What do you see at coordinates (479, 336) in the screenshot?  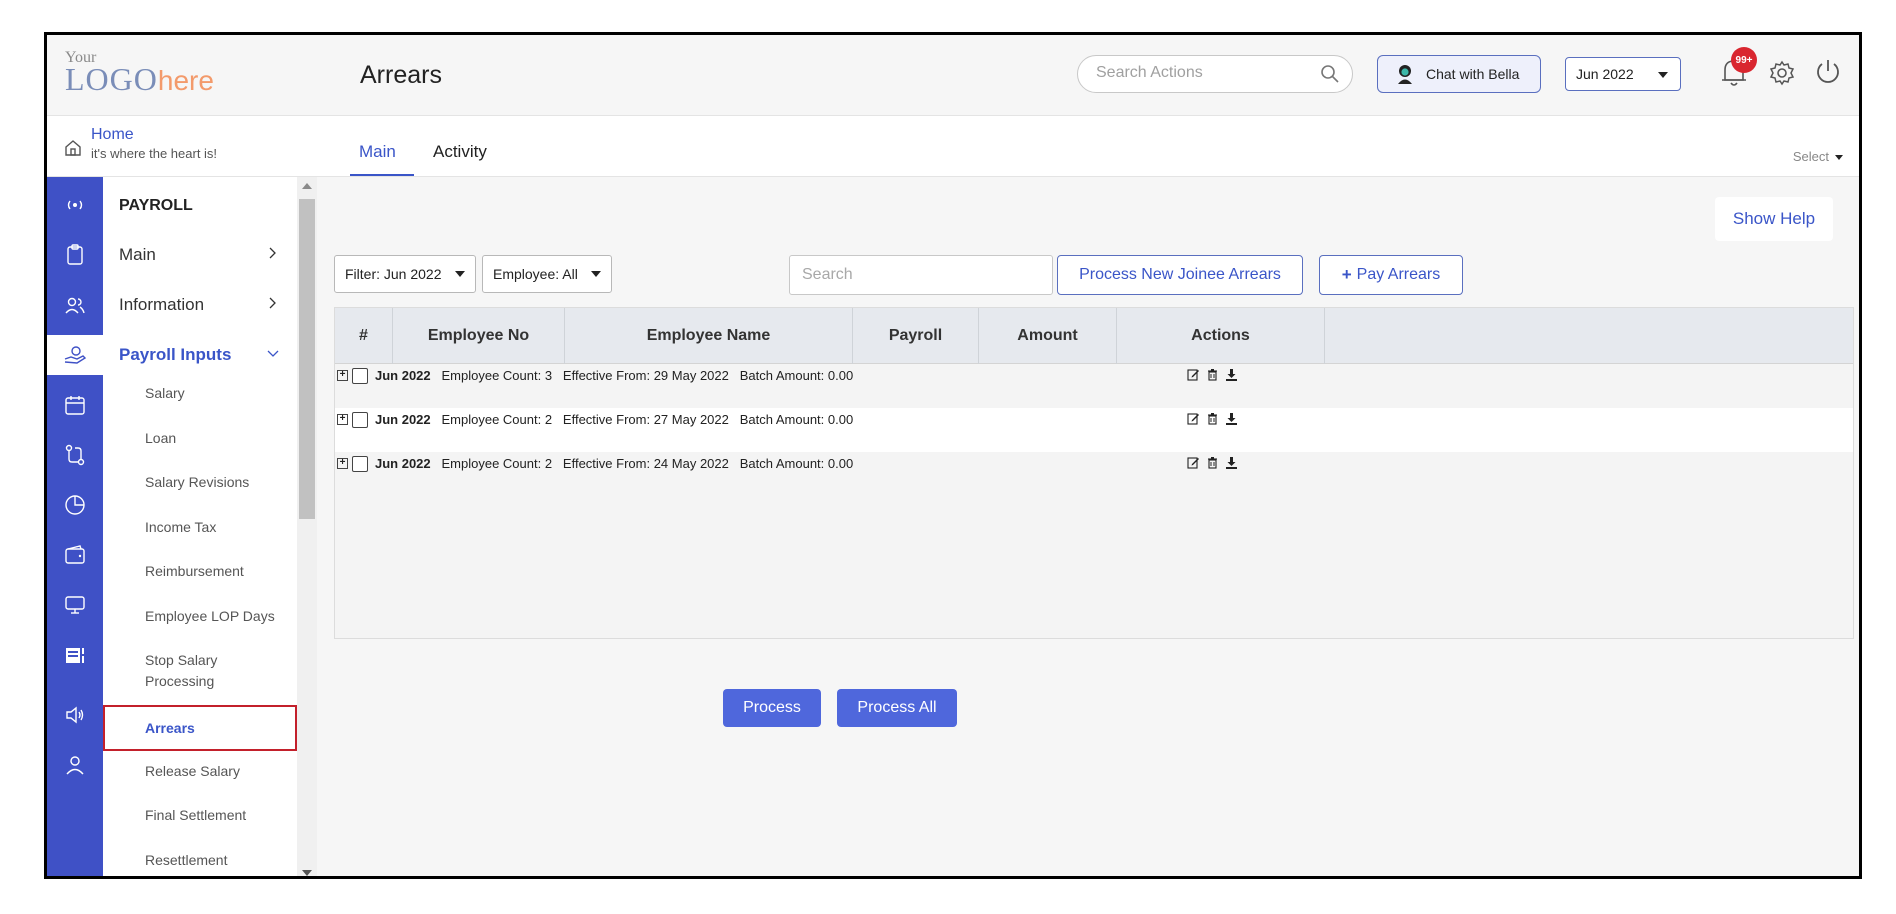 I see `column-header-employee-no: Employee No` at bounding box center [479, 336].